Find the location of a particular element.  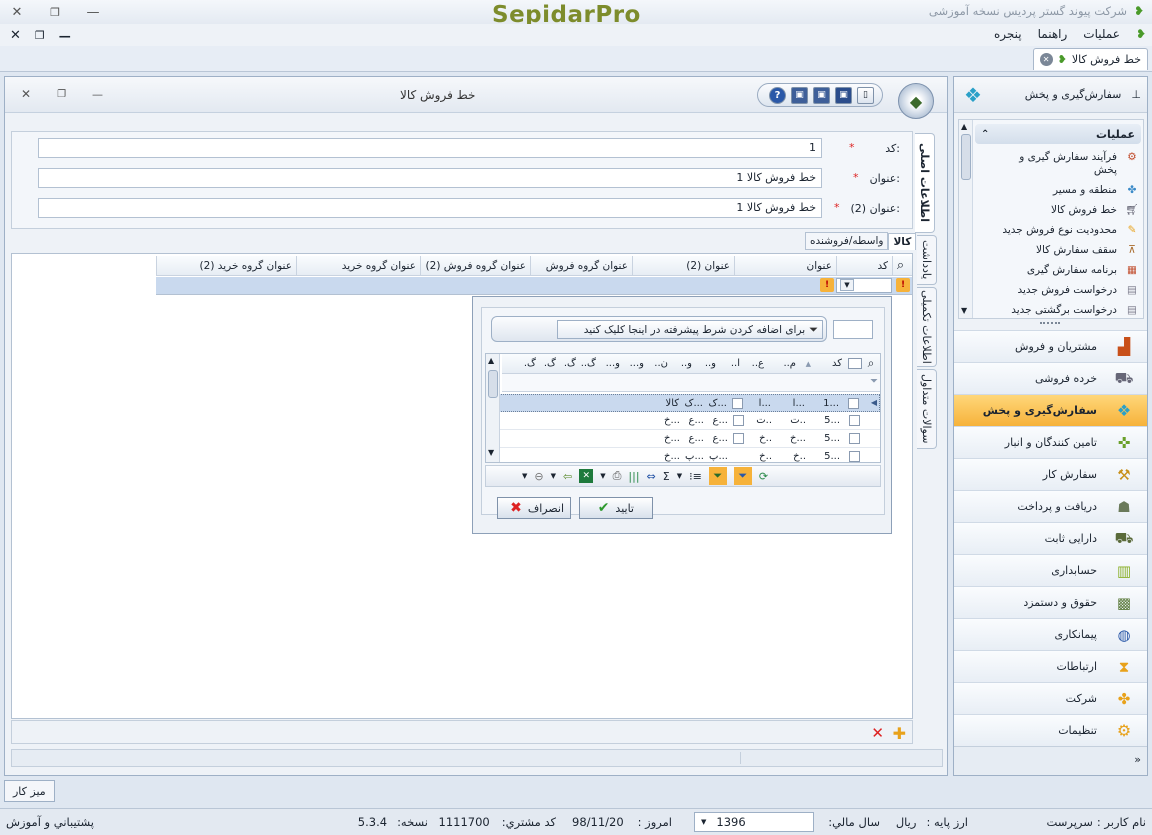

fiscal-year-select: ▼ 1396 is located at coordinates (754, 822).